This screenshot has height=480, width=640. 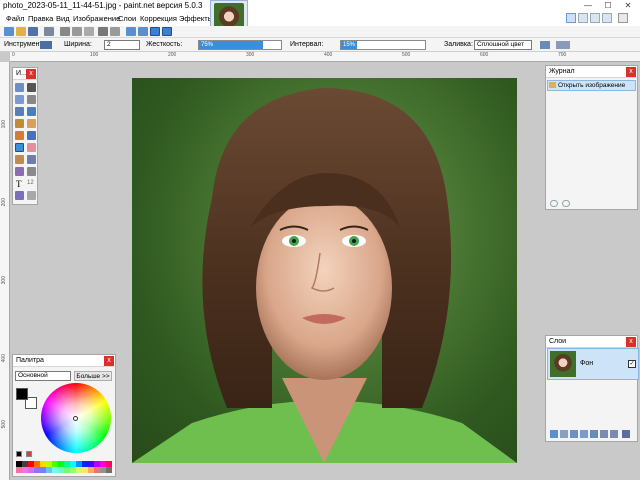 I want to click on new-file-icon, so click(x=9, y=31).